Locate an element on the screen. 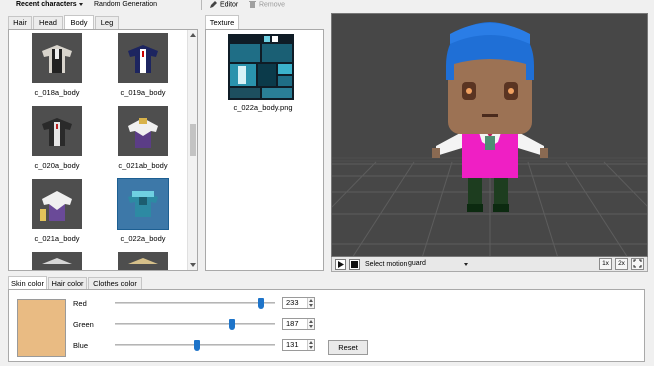  item-label: c_019a_body is located at coordinates (143, 92).